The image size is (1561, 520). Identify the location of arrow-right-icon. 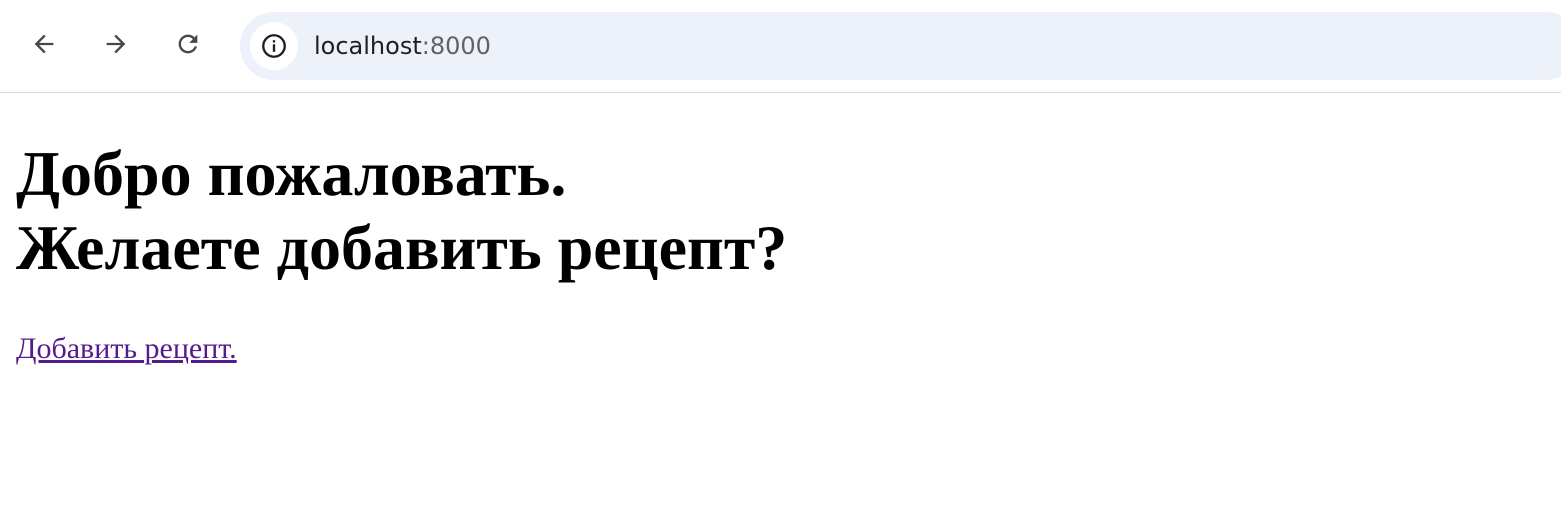
(116, 44).